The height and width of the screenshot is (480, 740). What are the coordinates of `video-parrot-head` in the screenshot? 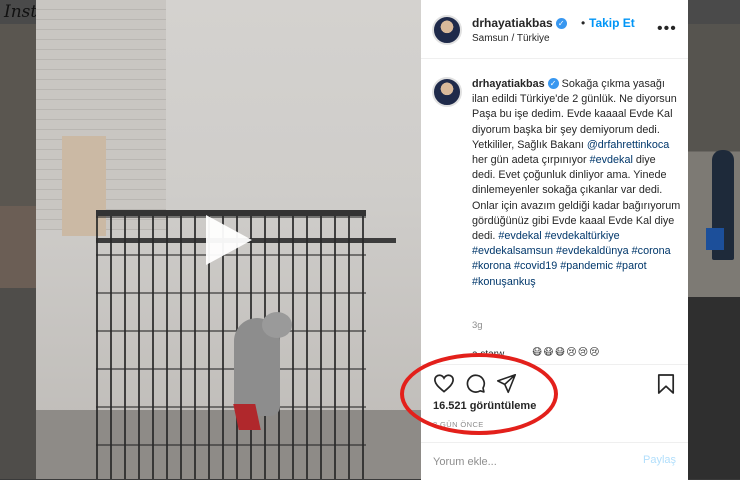 It's located at (277, 325).